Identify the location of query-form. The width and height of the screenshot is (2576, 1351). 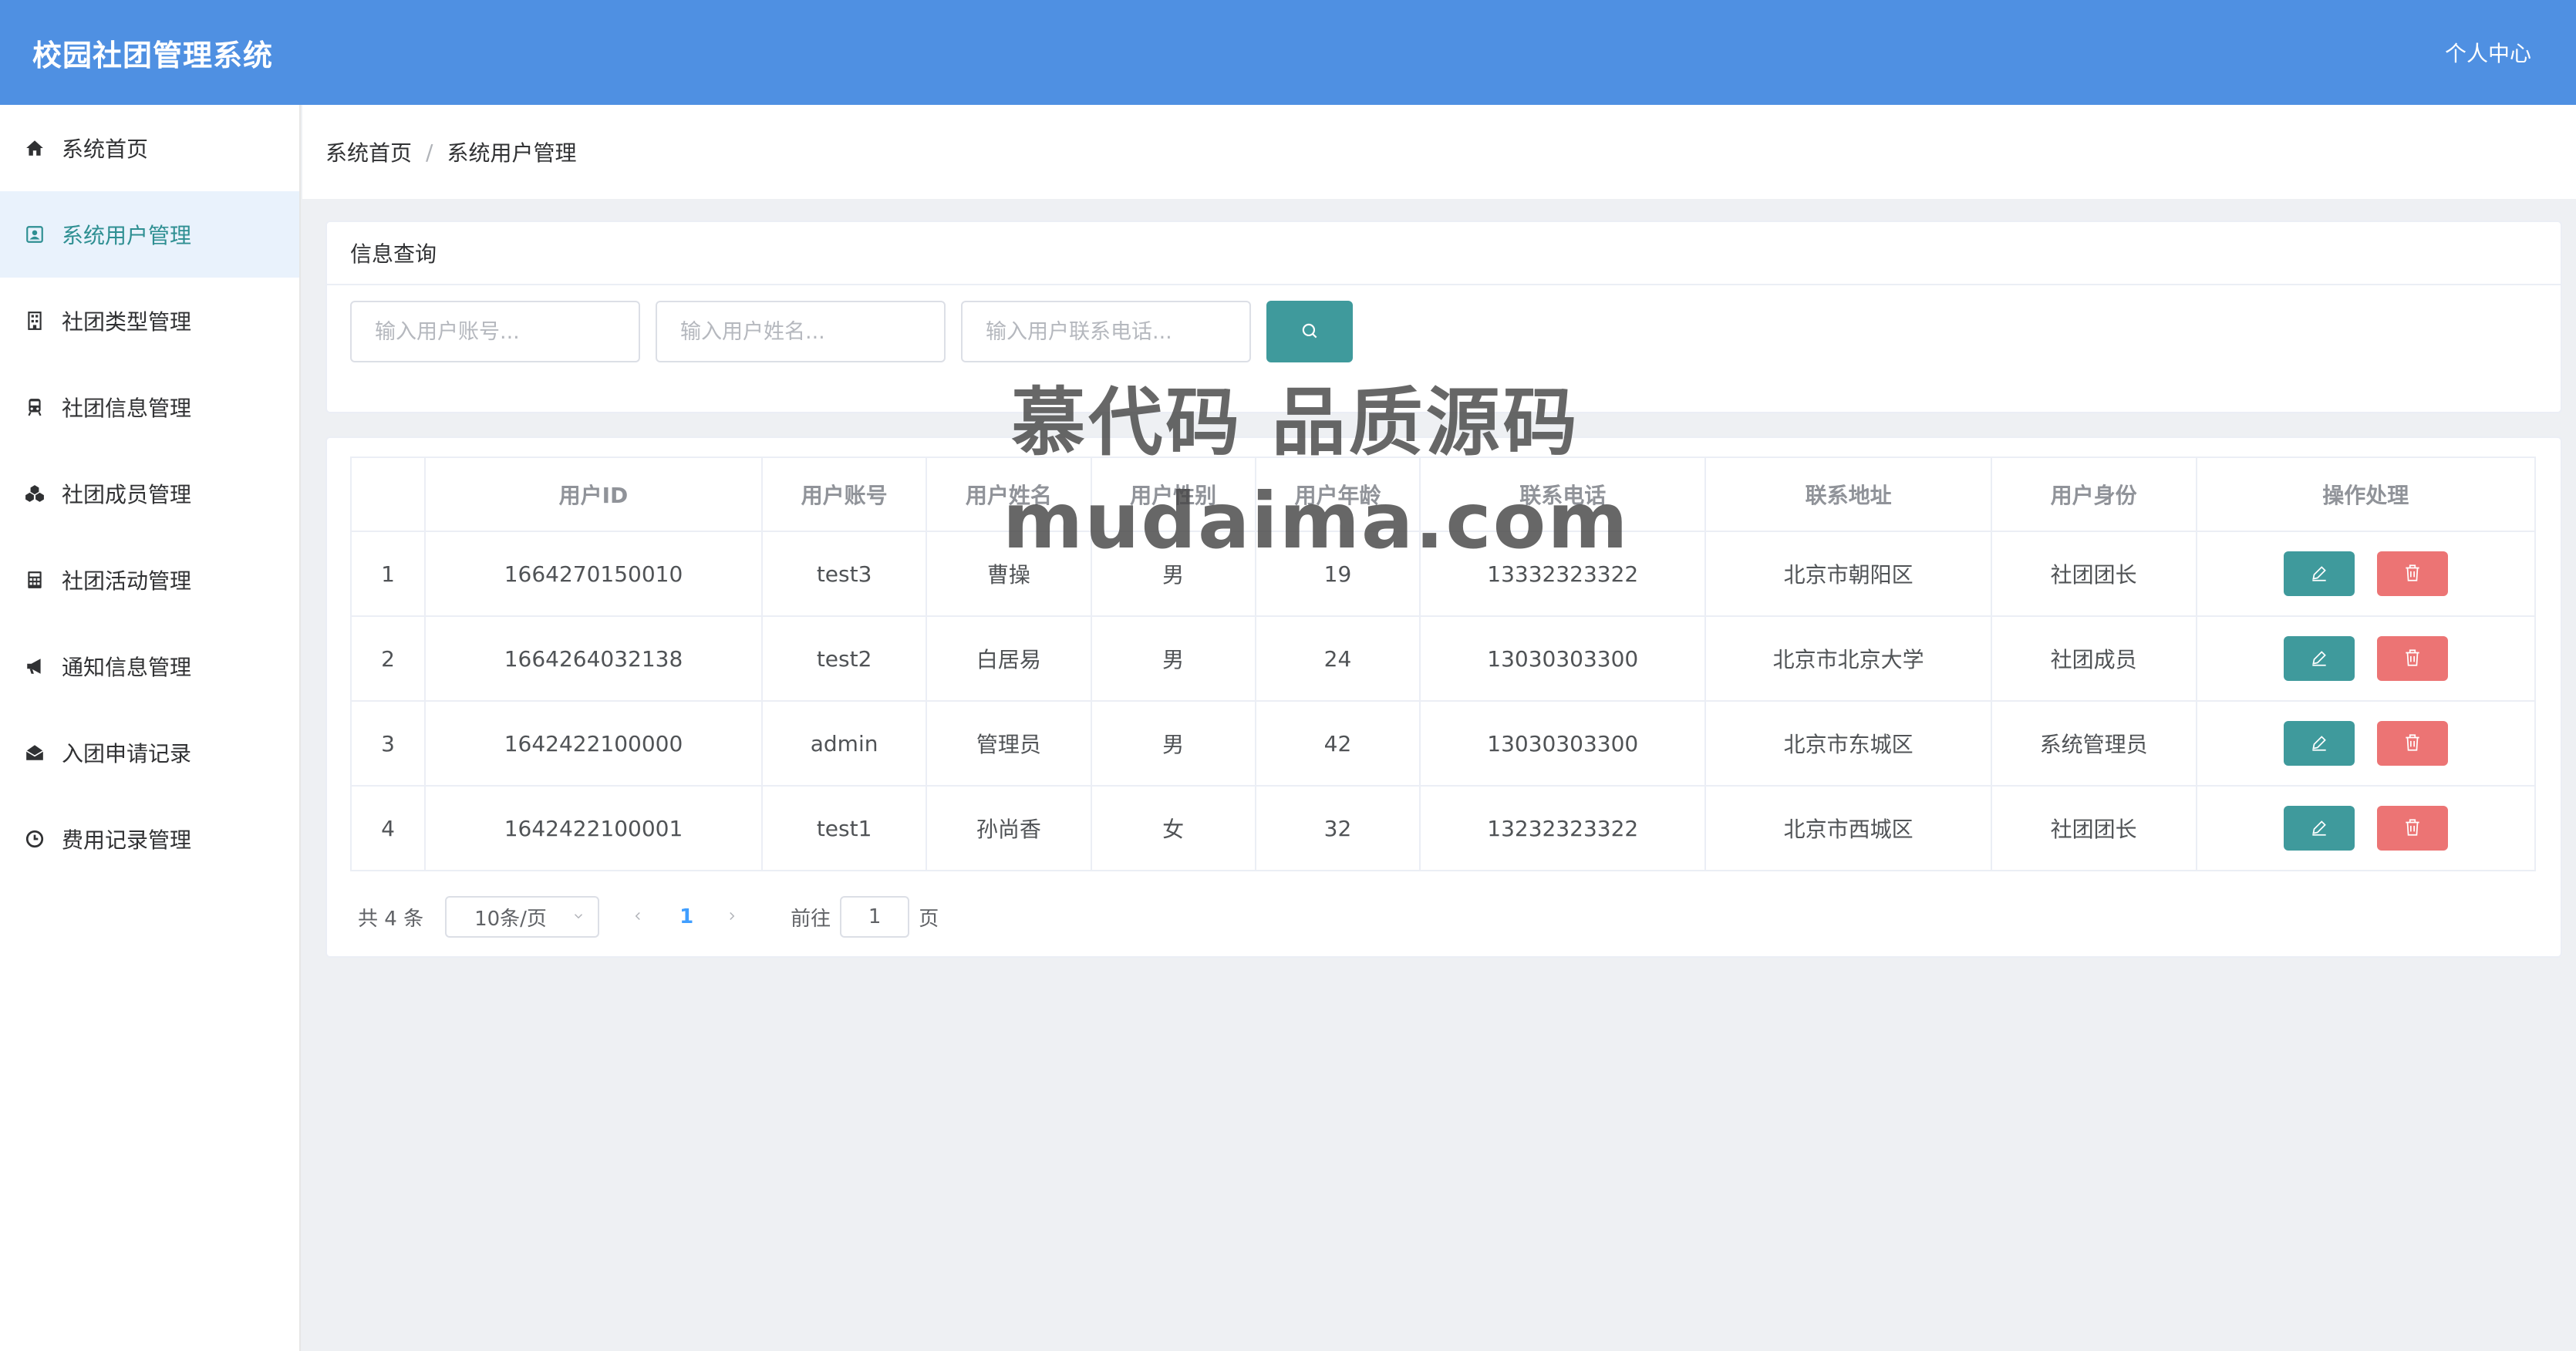
(1444, 331).